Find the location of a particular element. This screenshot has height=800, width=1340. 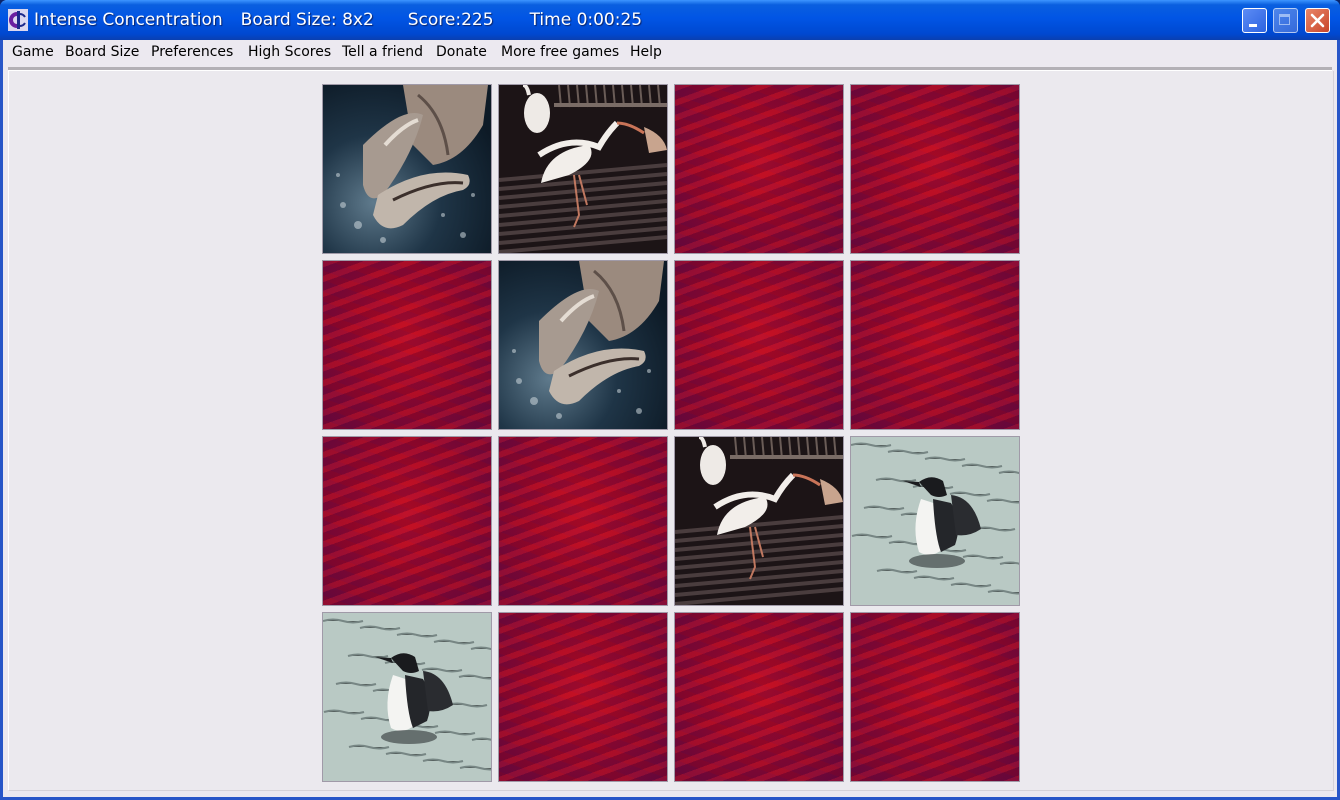

menu-more-free-games: More free games is located at coordinates (560, 52).